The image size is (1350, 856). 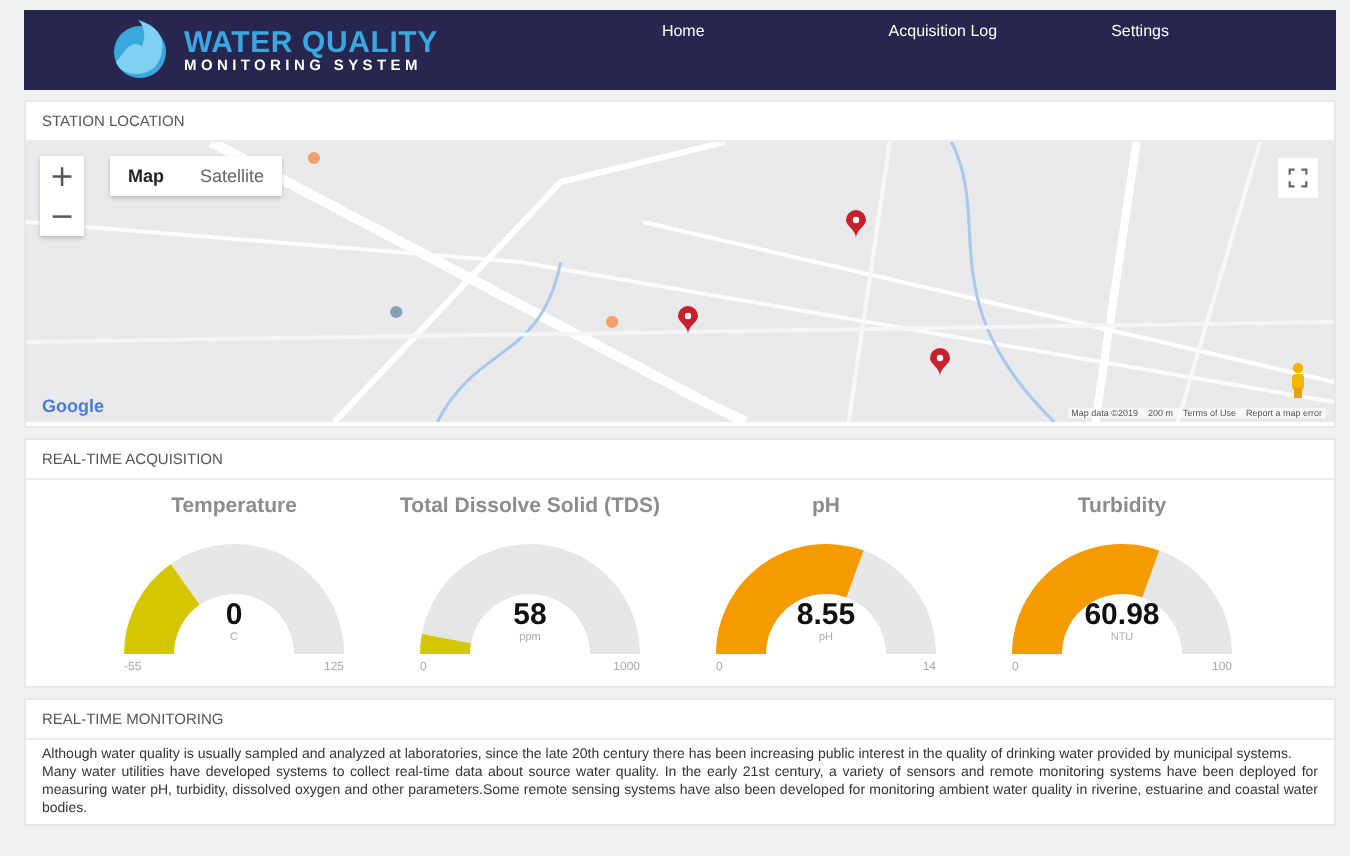 I want to click on gauge-value: 0, so click(x=234, y=615).